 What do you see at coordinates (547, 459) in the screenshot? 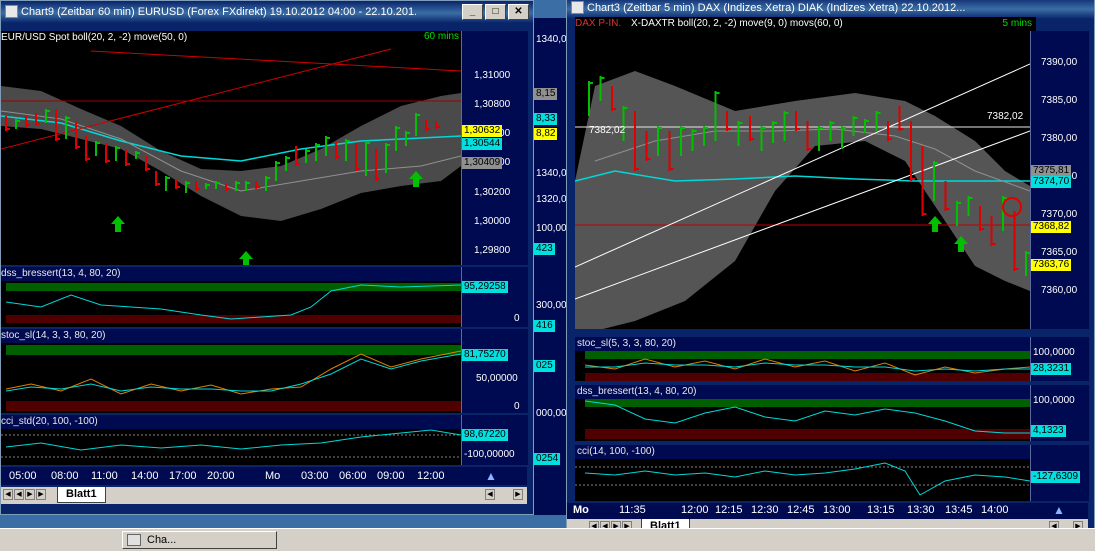
I see `price-tag: 0254` at bounding box center [547, 459].